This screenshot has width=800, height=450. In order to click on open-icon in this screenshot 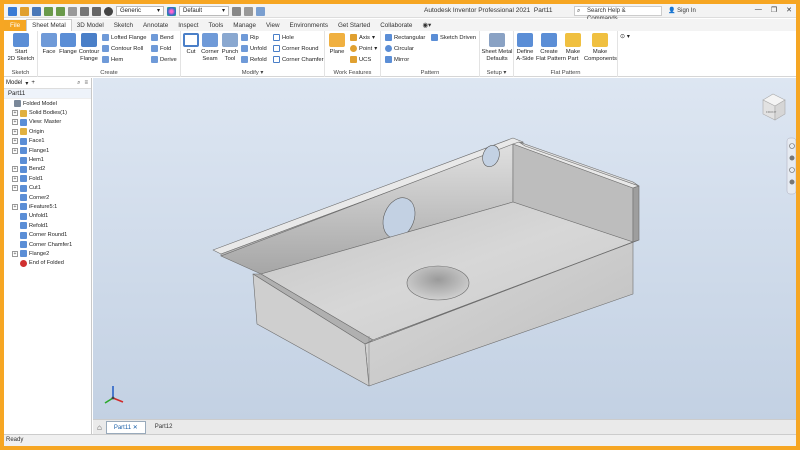, I will do `click(24, 11)`.